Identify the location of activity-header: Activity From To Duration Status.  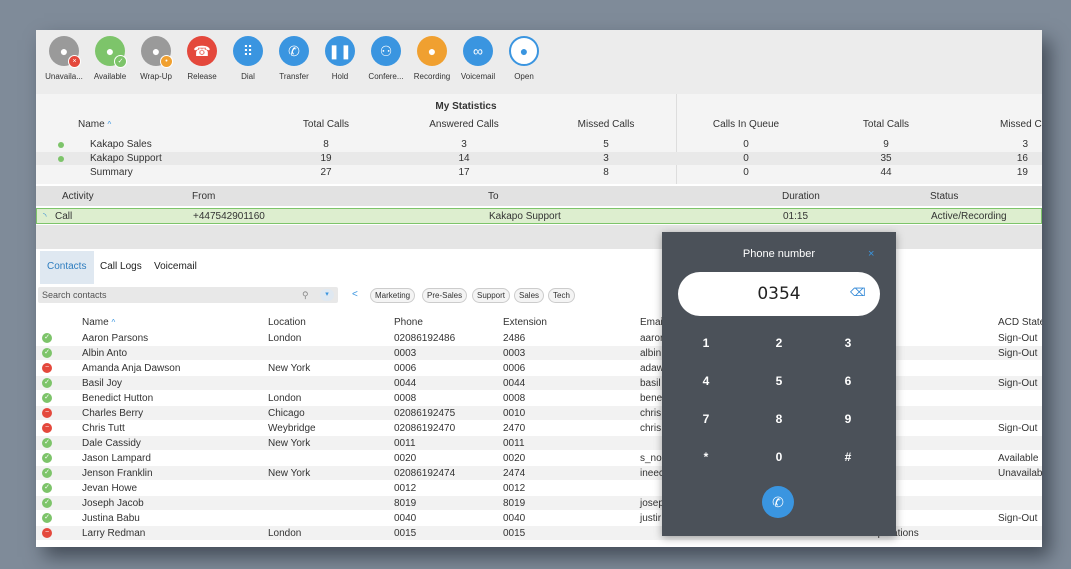
(539, 196).